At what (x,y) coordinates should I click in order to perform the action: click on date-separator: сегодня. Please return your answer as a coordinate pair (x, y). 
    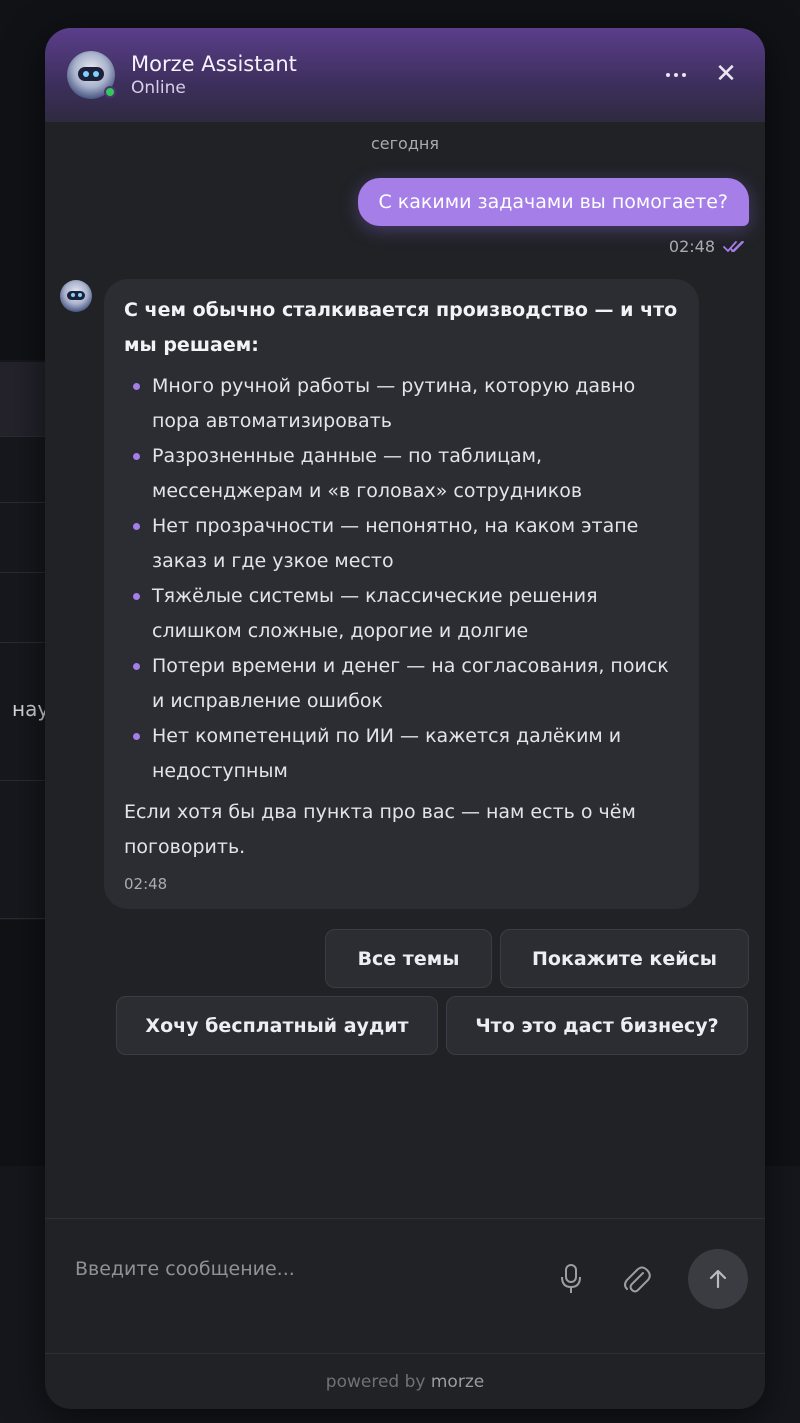
    Looking at the image, I should click on (405, 143).